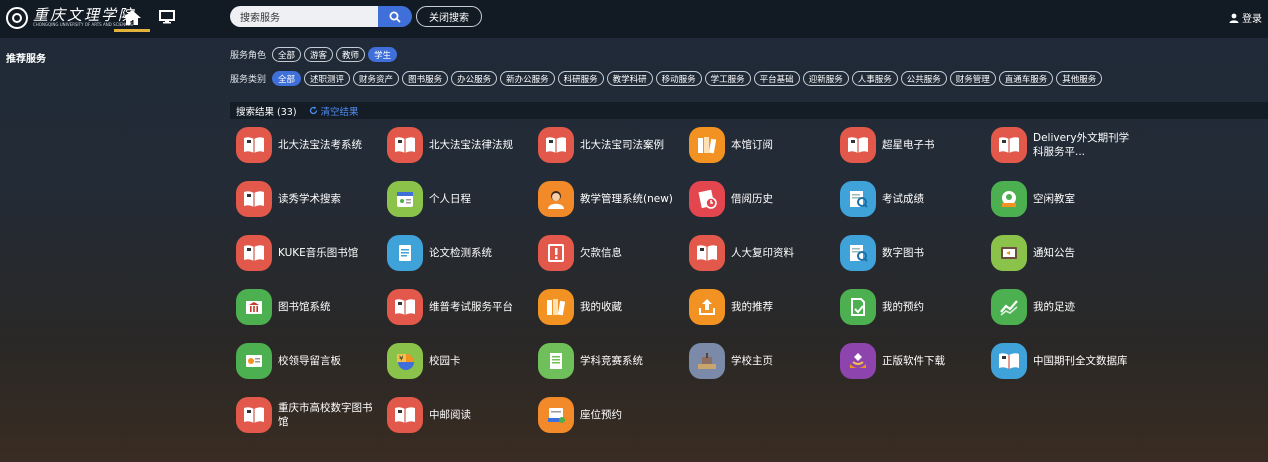 This screenshot has width=1268, height=462. Describe the element at coordinates (1234, 18) in the screenshot. I see `user-icon` at that location.